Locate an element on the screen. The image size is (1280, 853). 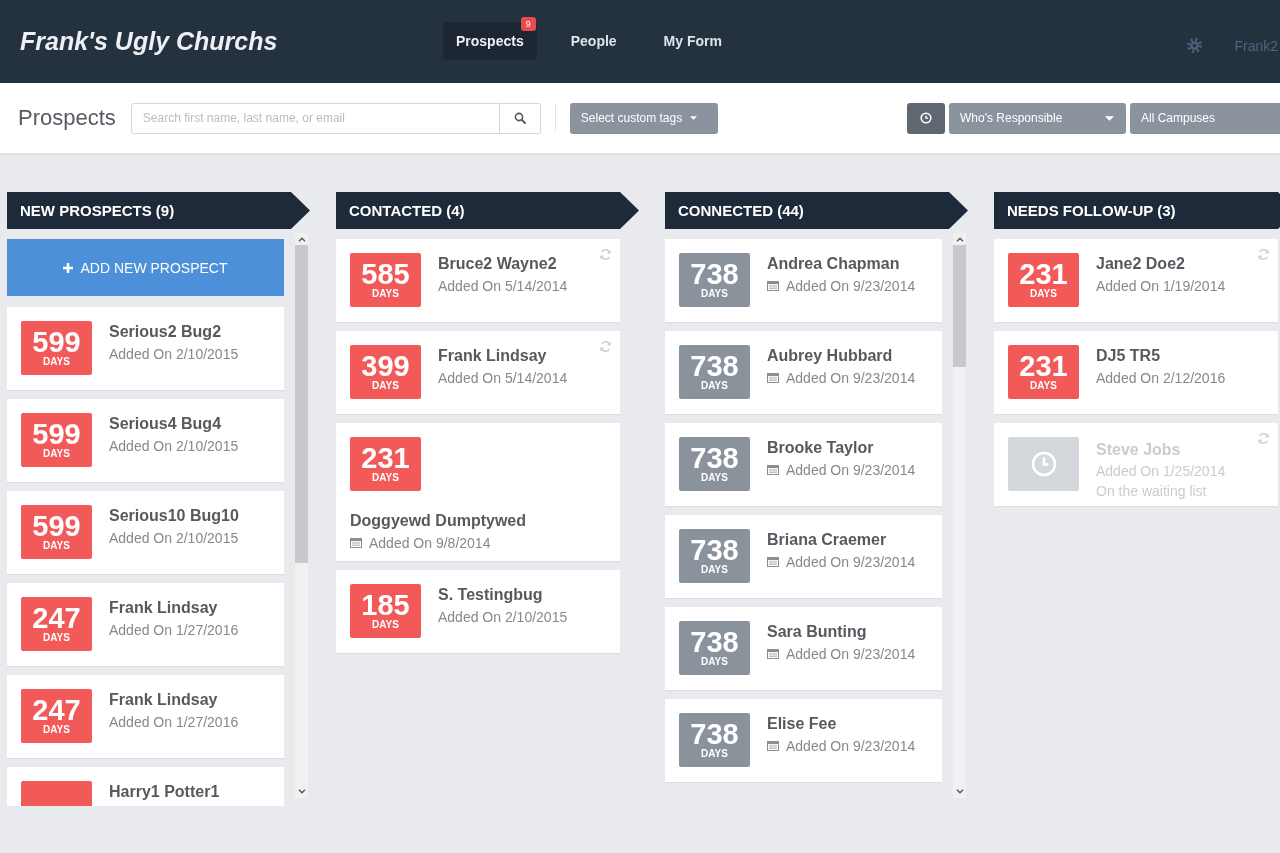
prospect-card: 738 DAYS Aubrey Hubbard Added On 9/23/2014 is located at coordinates (803, 372).